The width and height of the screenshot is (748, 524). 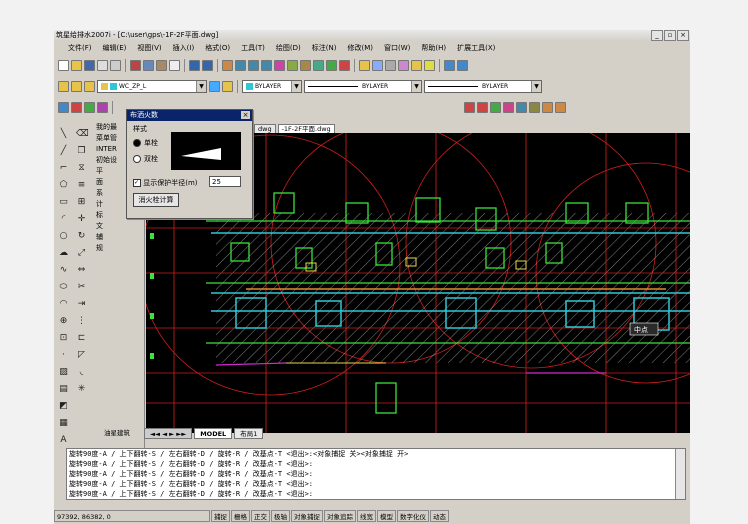 I want to click on line-icon: ╲, so click(x=63, y=134).